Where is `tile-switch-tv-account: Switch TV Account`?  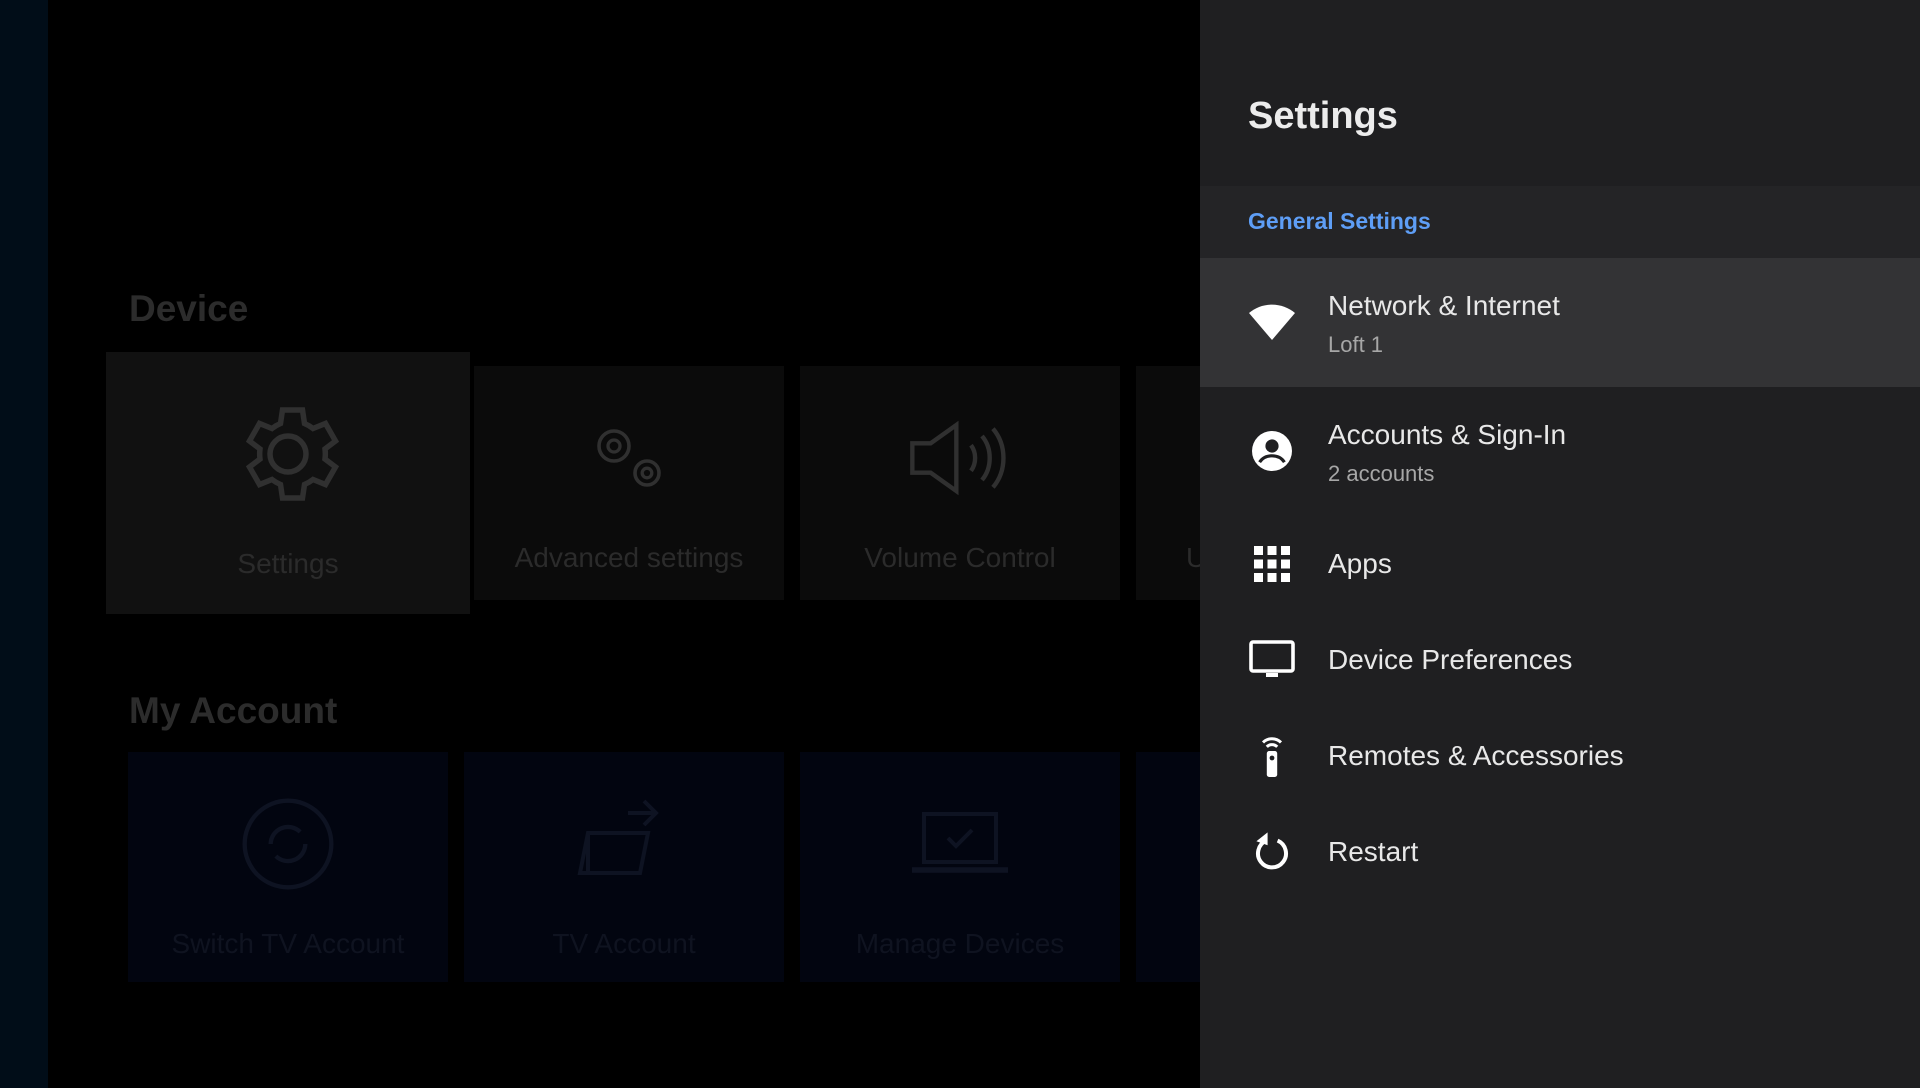 tile-switch-tv-account: Switch TV Account is located at coordinates (288, 867).